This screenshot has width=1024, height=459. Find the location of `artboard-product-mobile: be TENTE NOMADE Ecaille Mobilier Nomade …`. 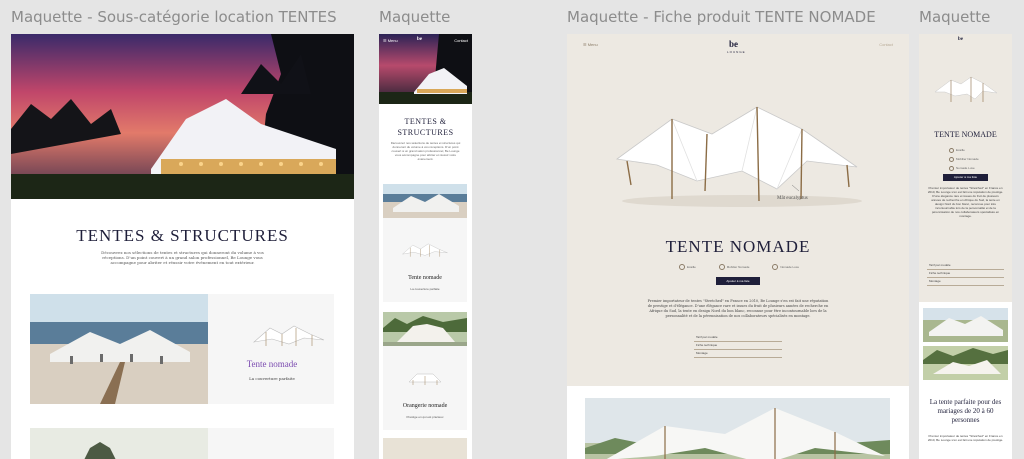

artboard-product-mobile: be TENTE NOMADE Ecaille Mobilier Nomade … is located at coordinates (965, 246).